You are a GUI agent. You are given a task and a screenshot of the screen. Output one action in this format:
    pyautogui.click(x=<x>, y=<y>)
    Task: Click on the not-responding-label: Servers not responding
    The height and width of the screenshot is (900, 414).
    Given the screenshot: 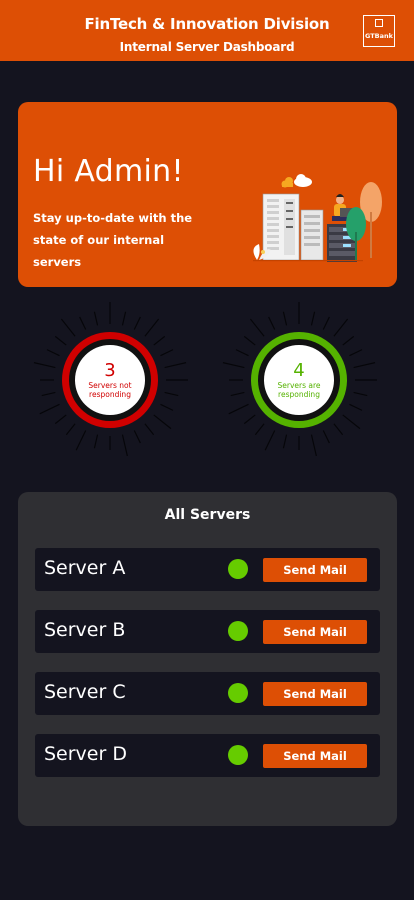 What is the action you would take?
    pyautogui.click(x=110, y=390)
    